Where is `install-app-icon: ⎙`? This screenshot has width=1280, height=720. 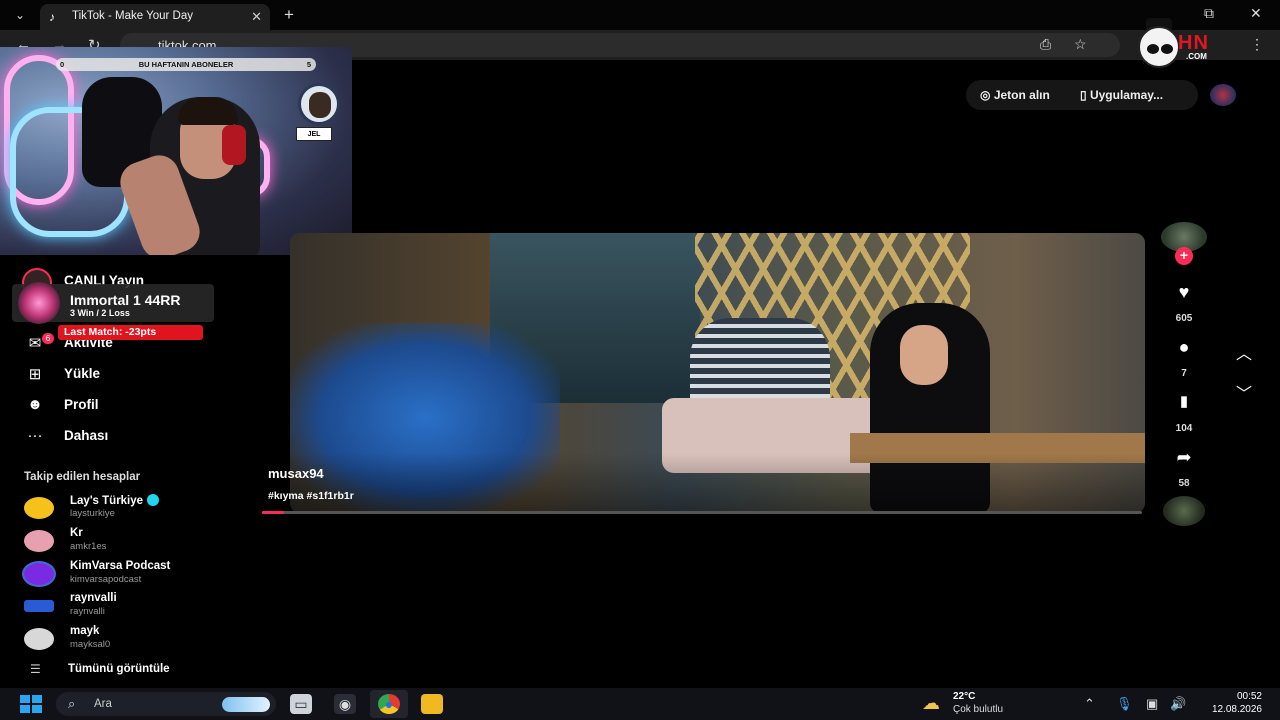 install-app-icon: ⎙ is located at coordinates (1045, 44).